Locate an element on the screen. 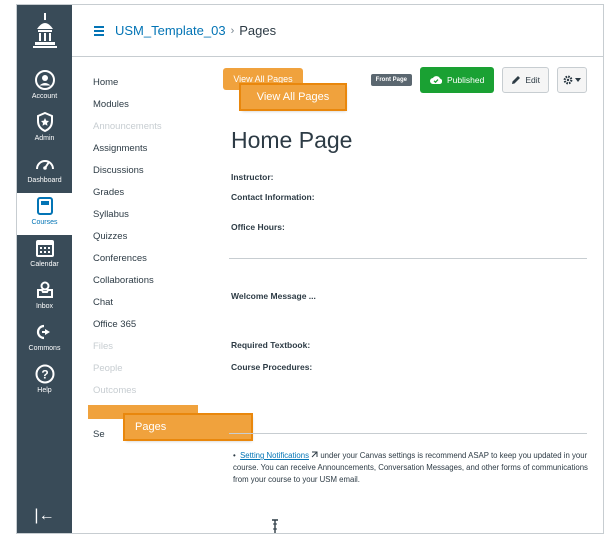 The height and width of the screenshot is (538, 616). global-nav-label: Help is located at coordinates (44, 390).